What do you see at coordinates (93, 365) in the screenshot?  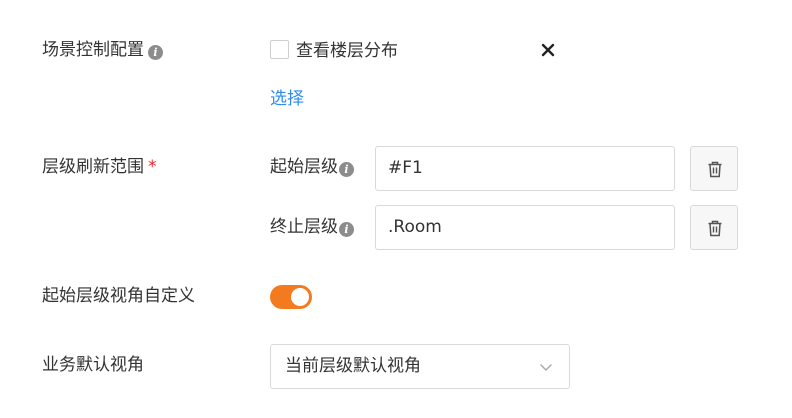 I see `default-view-label: 业务默认视角` at bounding box center [93, 365].